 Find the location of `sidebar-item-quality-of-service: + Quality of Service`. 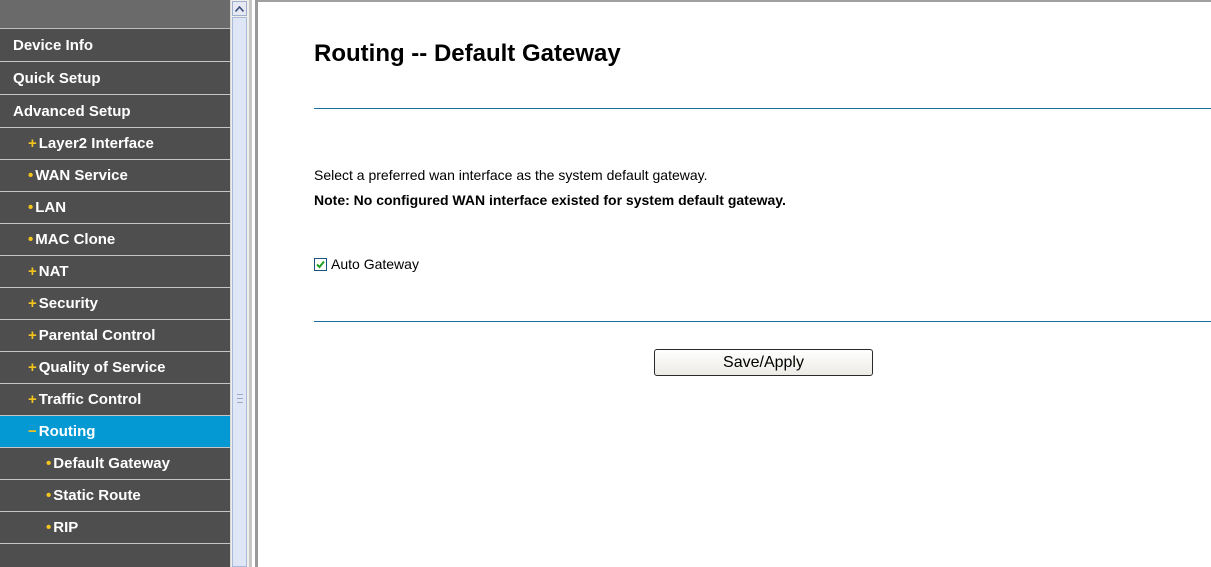

sidebar-item-quality-of-service: + Quality of Service is located at coordinates (115, 368).